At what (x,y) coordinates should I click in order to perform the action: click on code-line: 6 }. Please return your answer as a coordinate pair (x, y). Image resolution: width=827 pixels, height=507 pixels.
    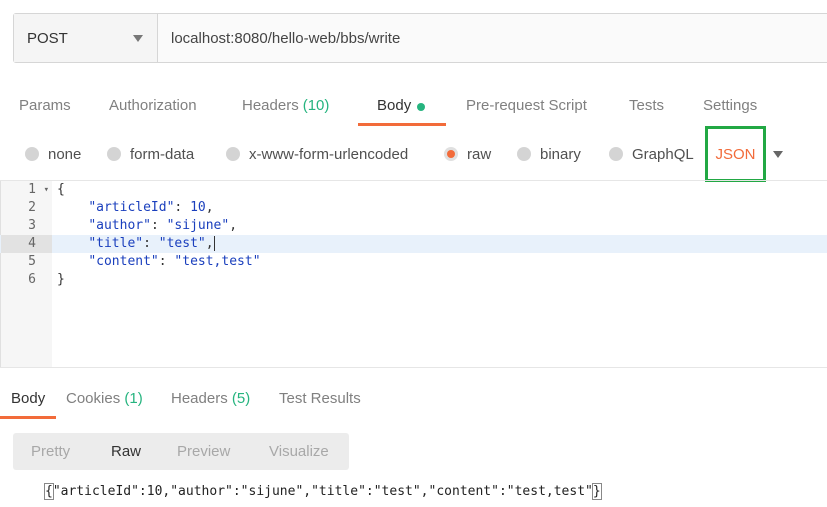
    Looking at the image, I should click on (46, 279).